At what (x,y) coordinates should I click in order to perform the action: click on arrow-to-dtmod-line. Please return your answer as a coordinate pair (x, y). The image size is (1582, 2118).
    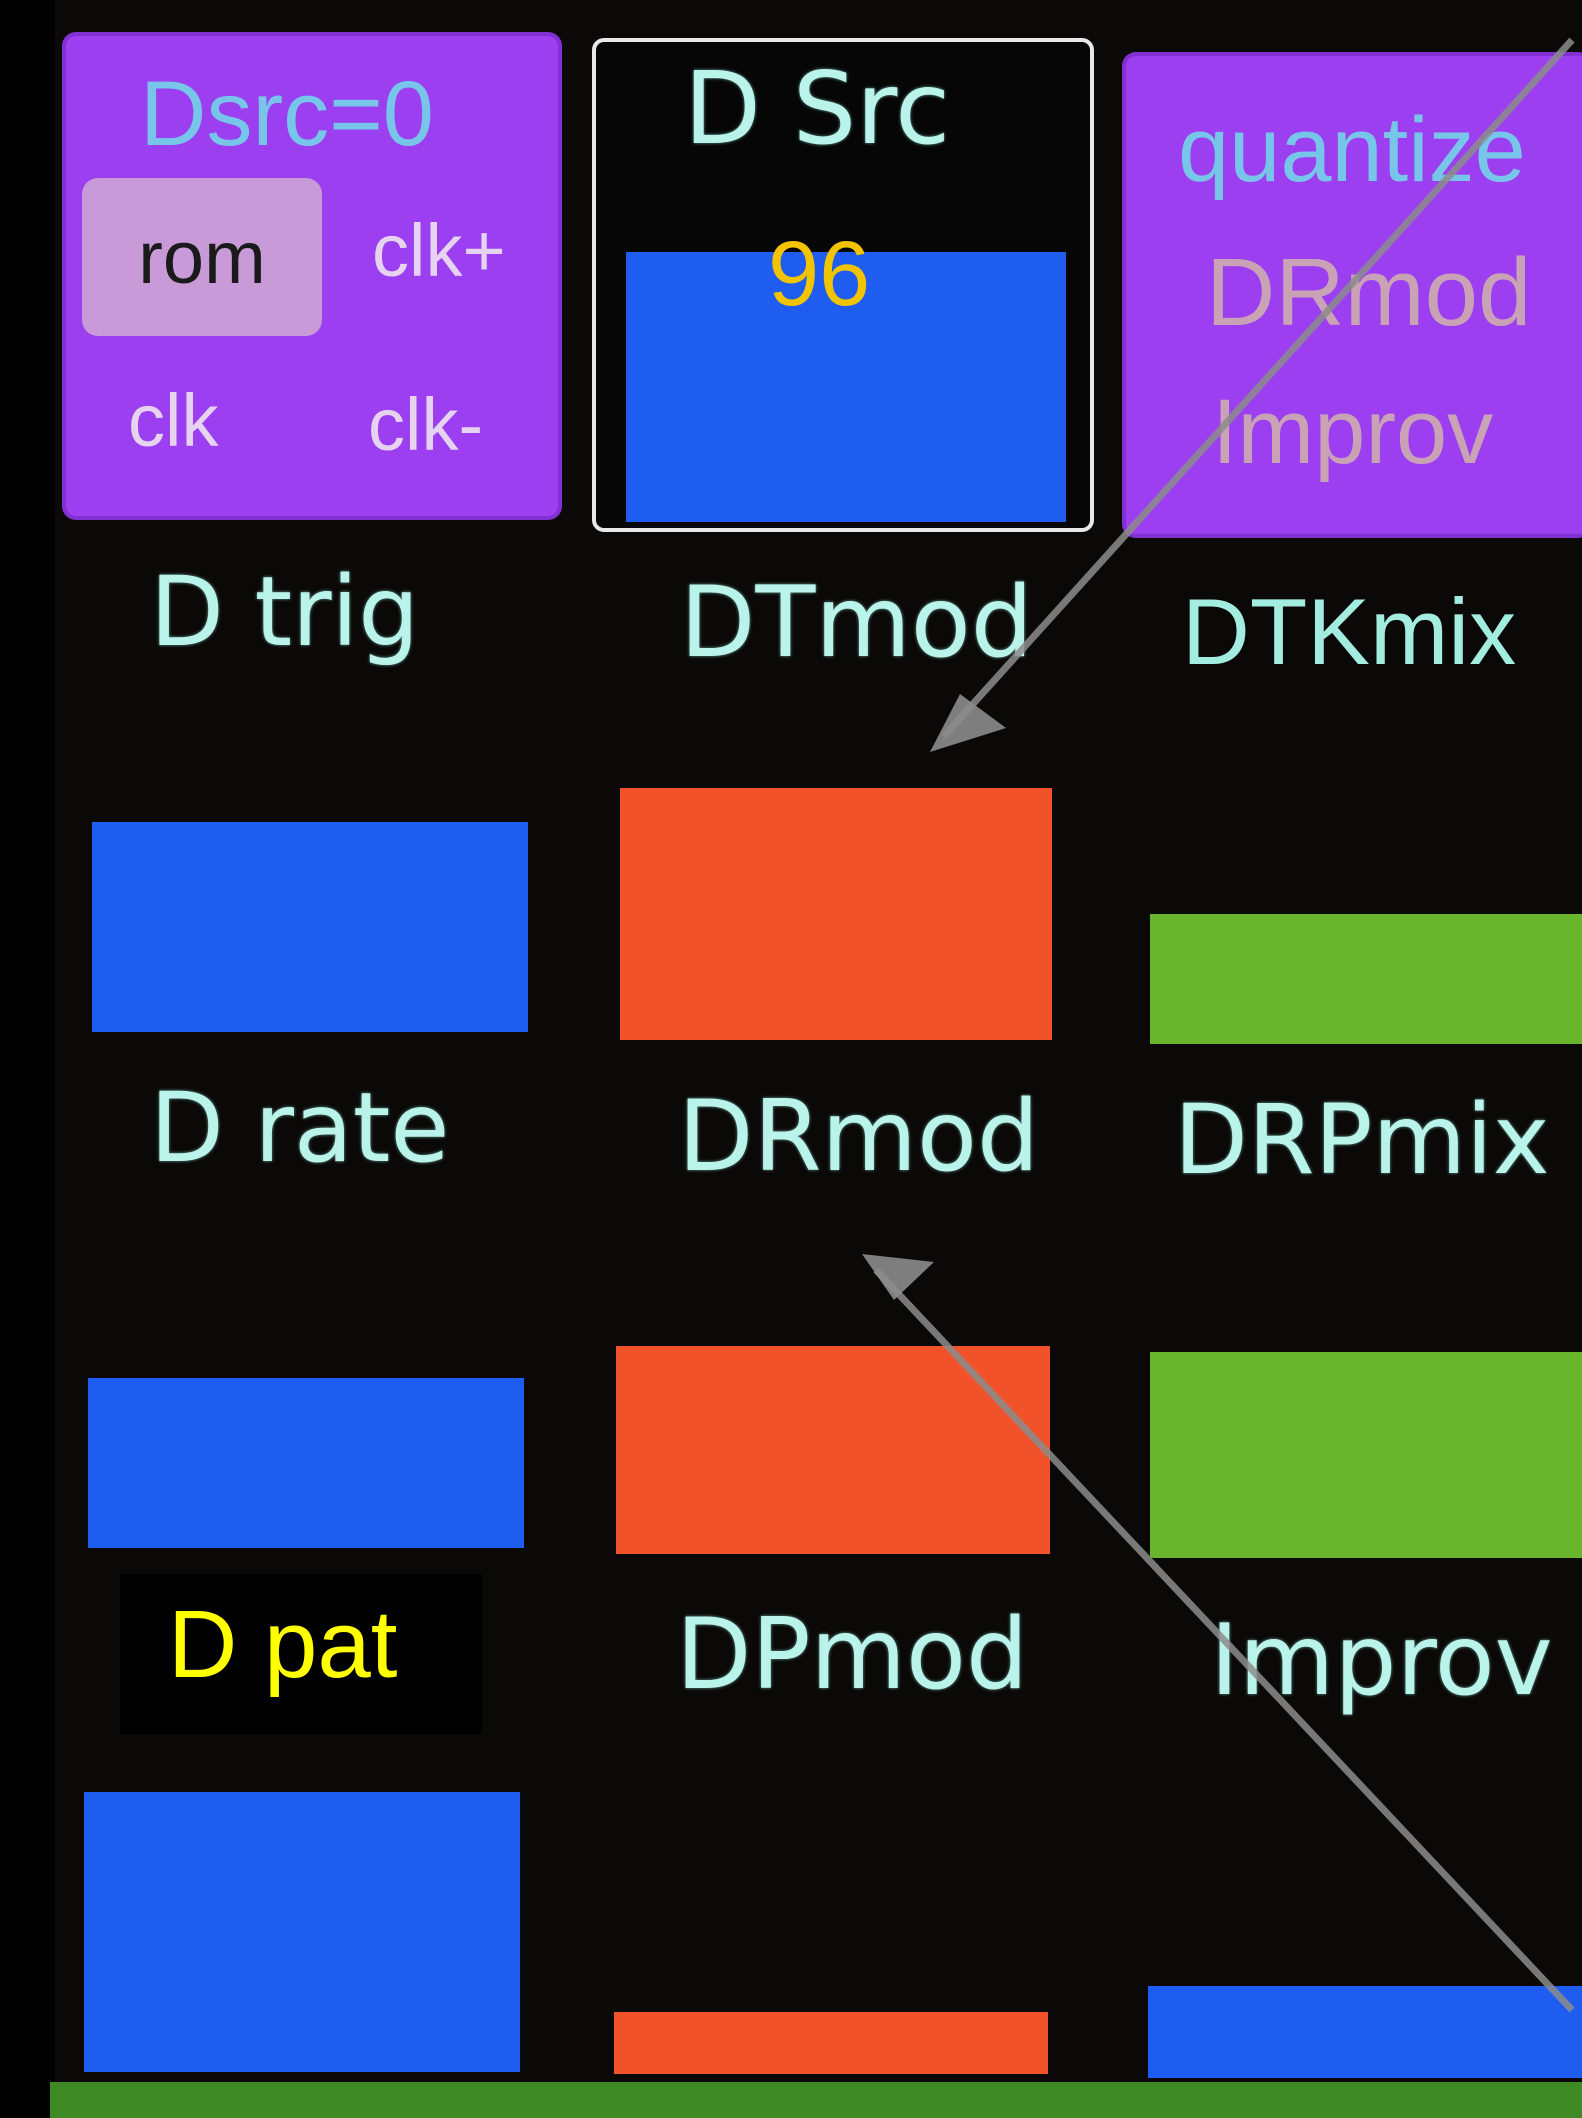
    Looking at the image, I should click on (1258, 388).